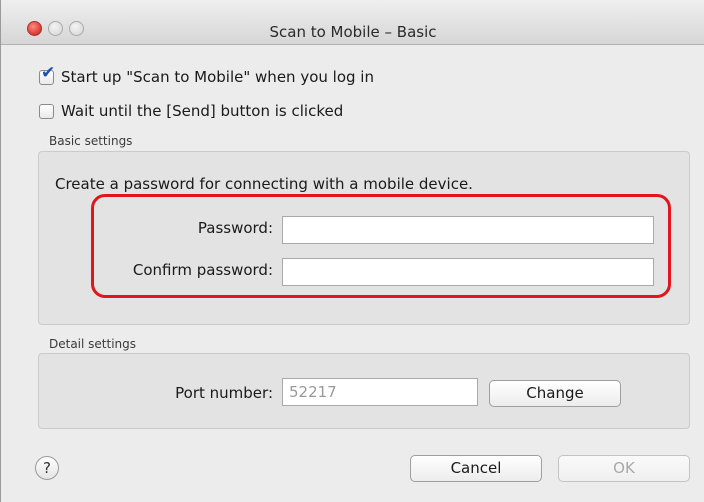 The height and width of the screenshot is (502, 704). Describe the element at coordinates (202, 111) in the screenshot. I see `wait-send-label: Wait until the [Send] button is clicked` at that location.